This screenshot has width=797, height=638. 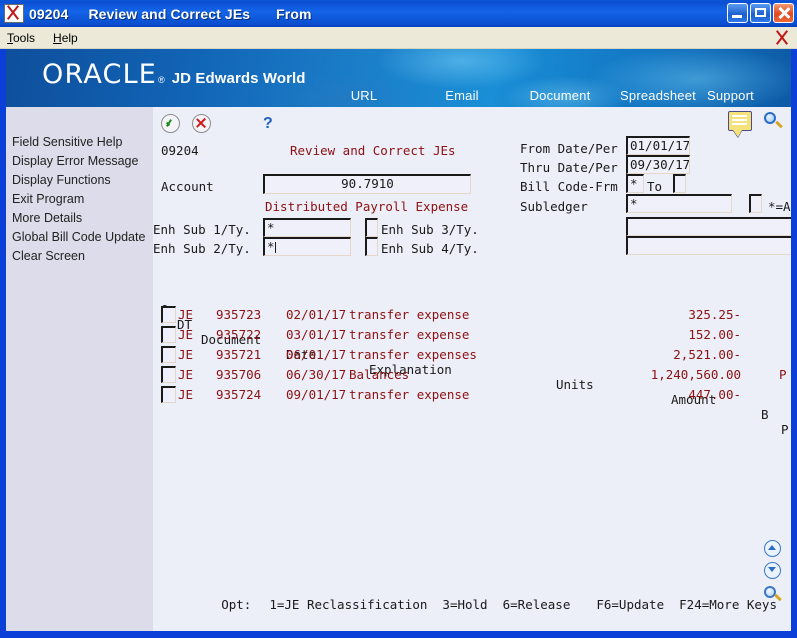 What do you see at coordinates (569, 148) in the screenshot?
I see `from-date-label: From Date/Per` at bounding box center [569, 148].